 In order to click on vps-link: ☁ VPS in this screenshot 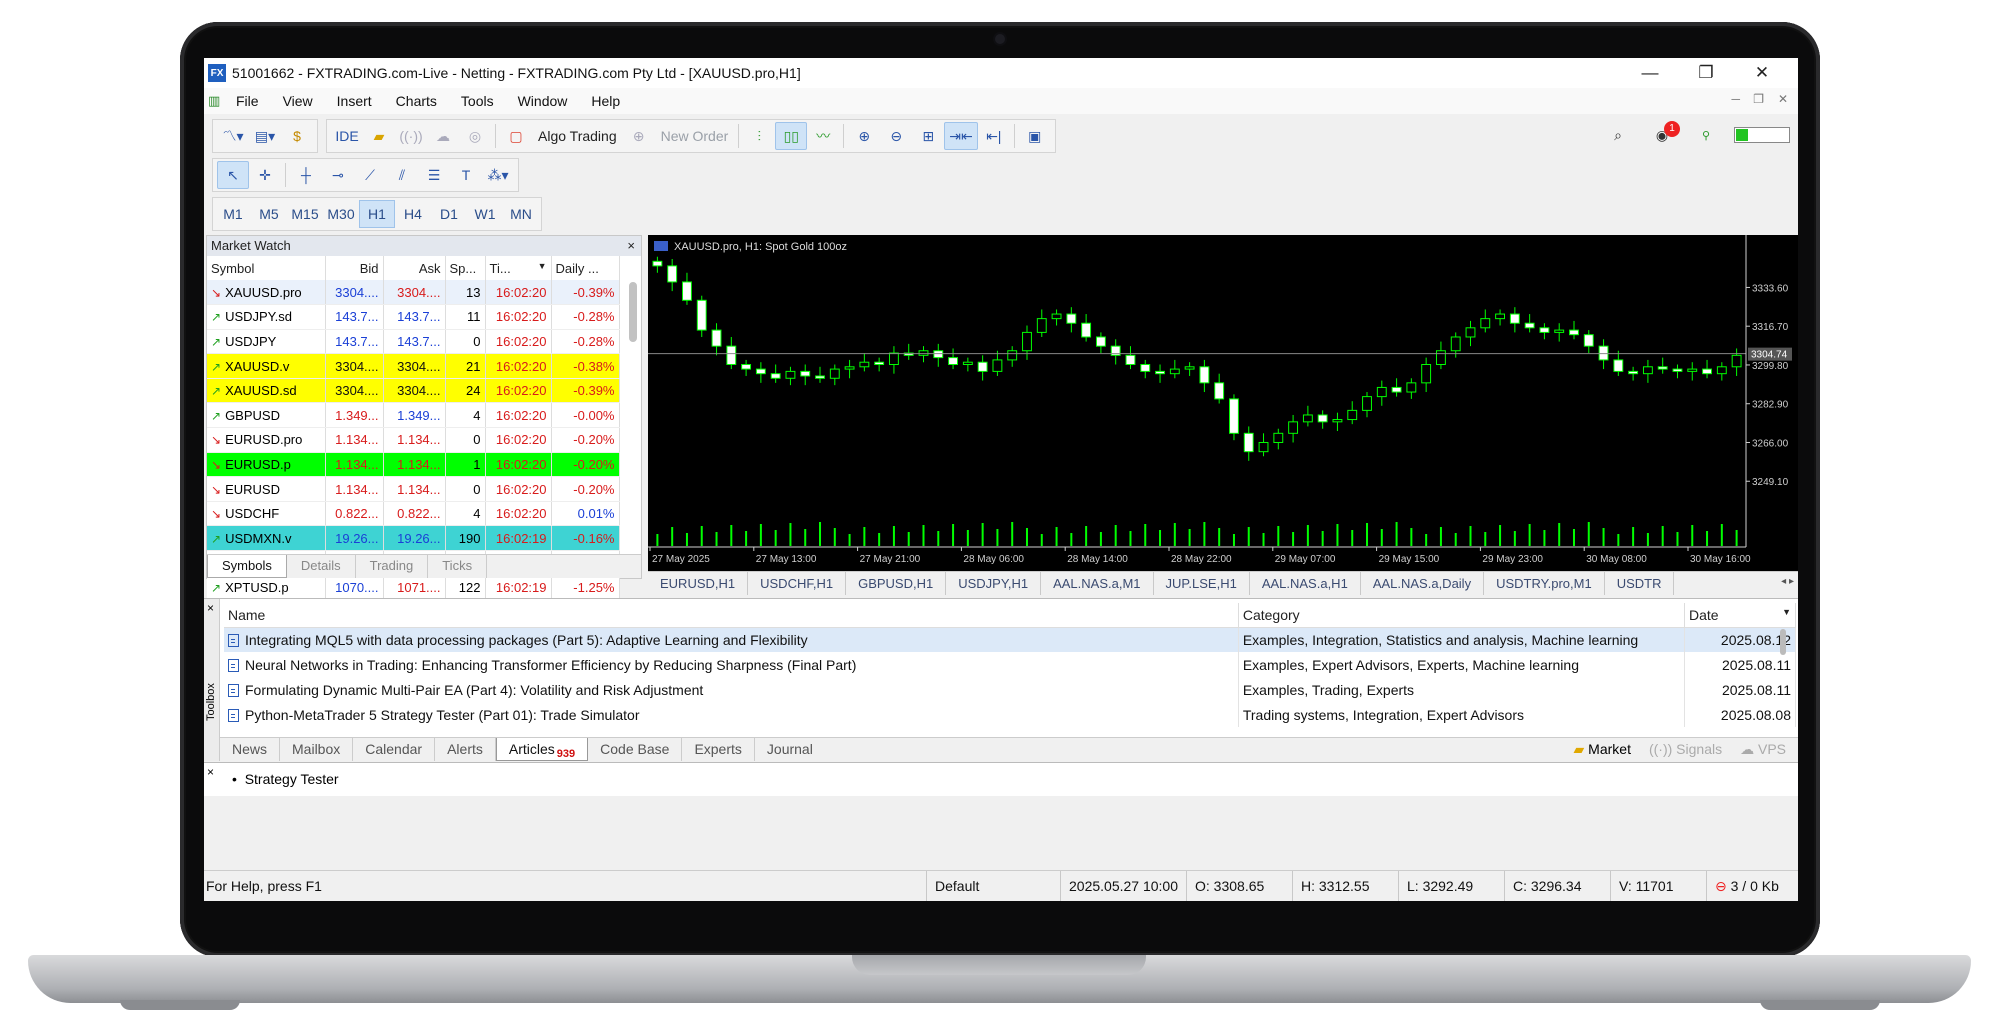, I will do `click(1763, 749)`.